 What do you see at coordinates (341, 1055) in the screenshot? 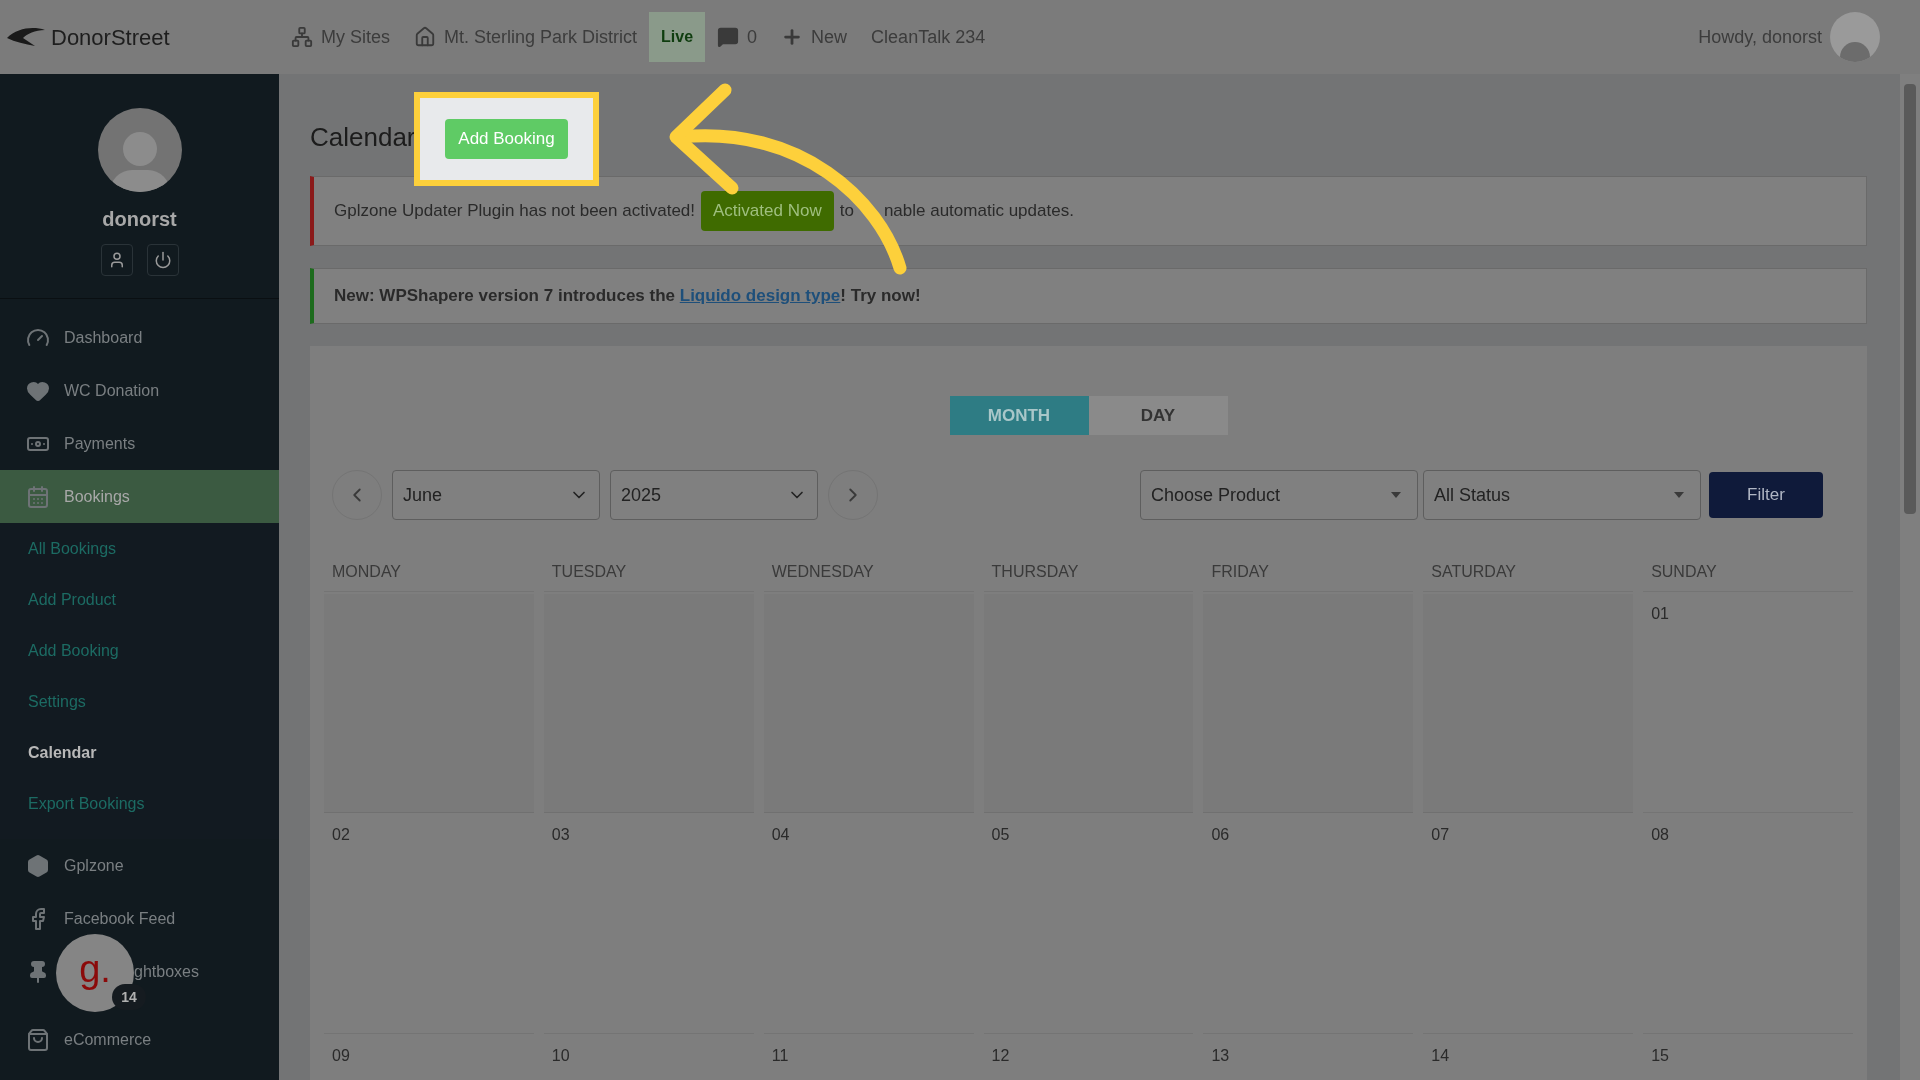
I see `day-number: 09` at bounding box center [341, 1055].